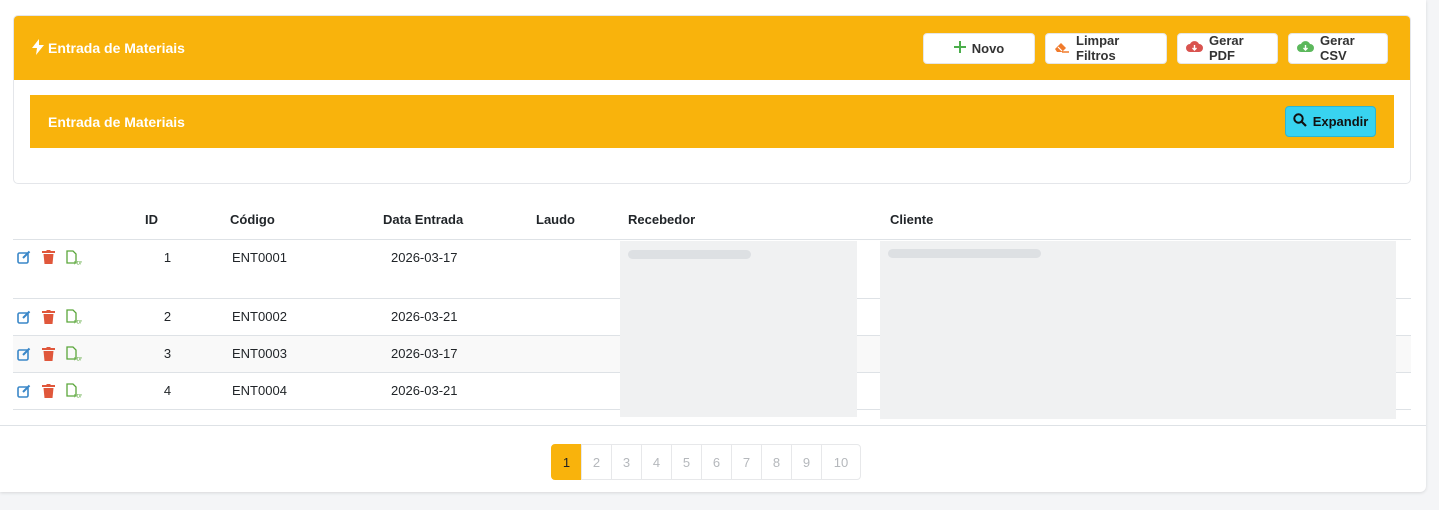 The height and width of the screenshot is (510, 1439). I want to click on page-6: 6, so click(716, 462).